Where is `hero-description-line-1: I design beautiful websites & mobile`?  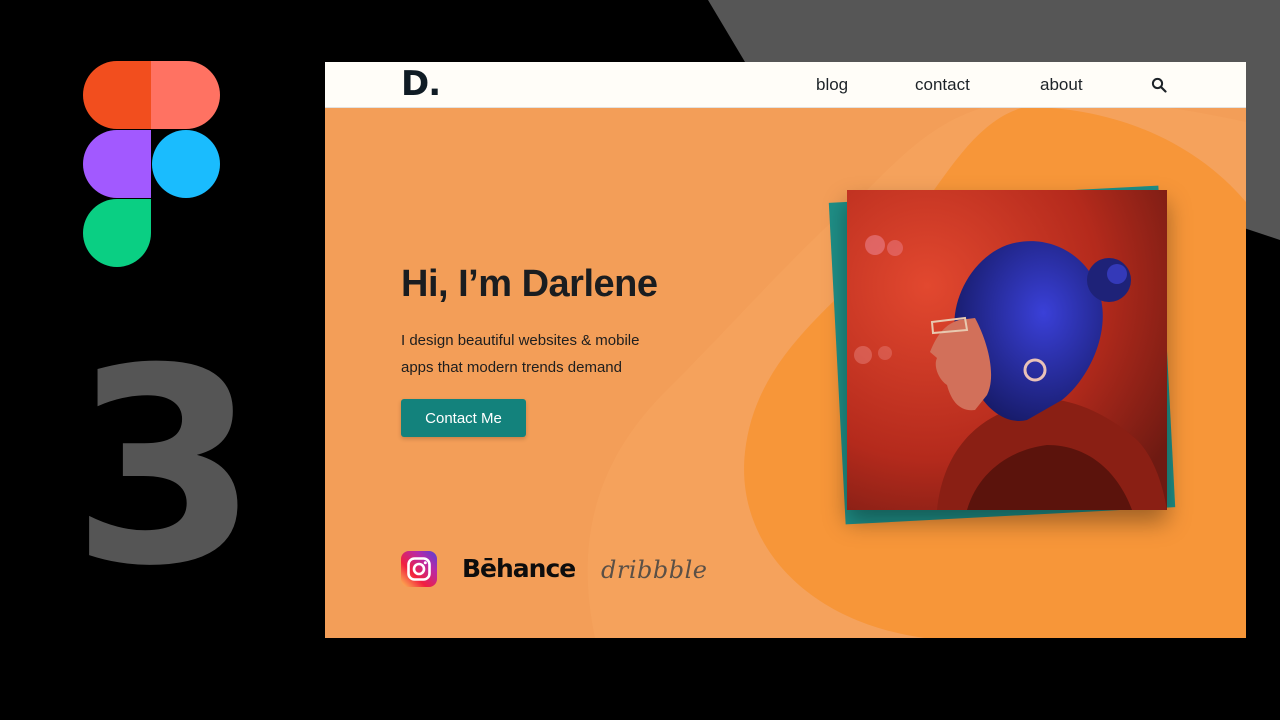
hero-description-line-1: I design beautiful websites & mobile is located at coordinates (520, 340).